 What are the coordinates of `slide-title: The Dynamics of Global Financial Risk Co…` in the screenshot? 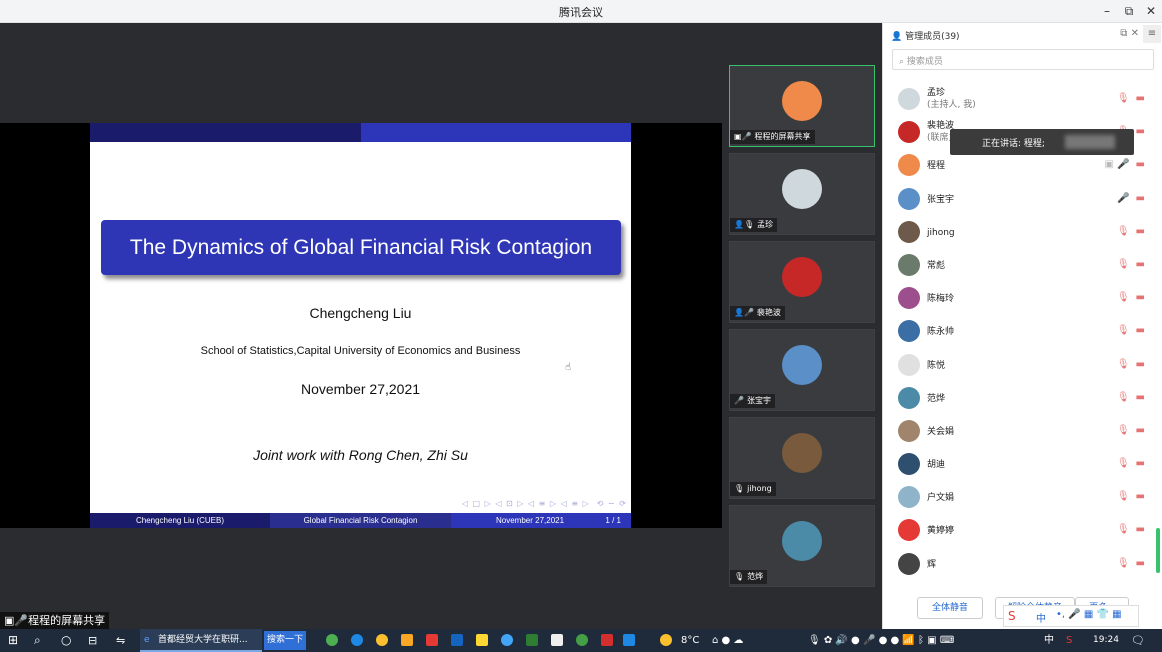 It's located at (361, 247).